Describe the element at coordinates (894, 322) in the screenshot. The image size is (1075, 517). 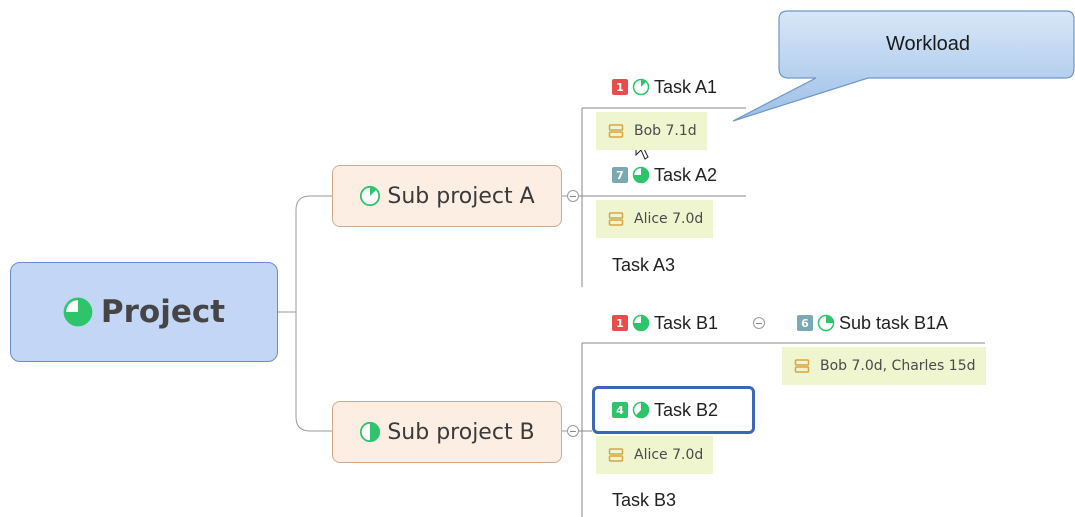
I see `task-label: Sub task B1A` at that location.